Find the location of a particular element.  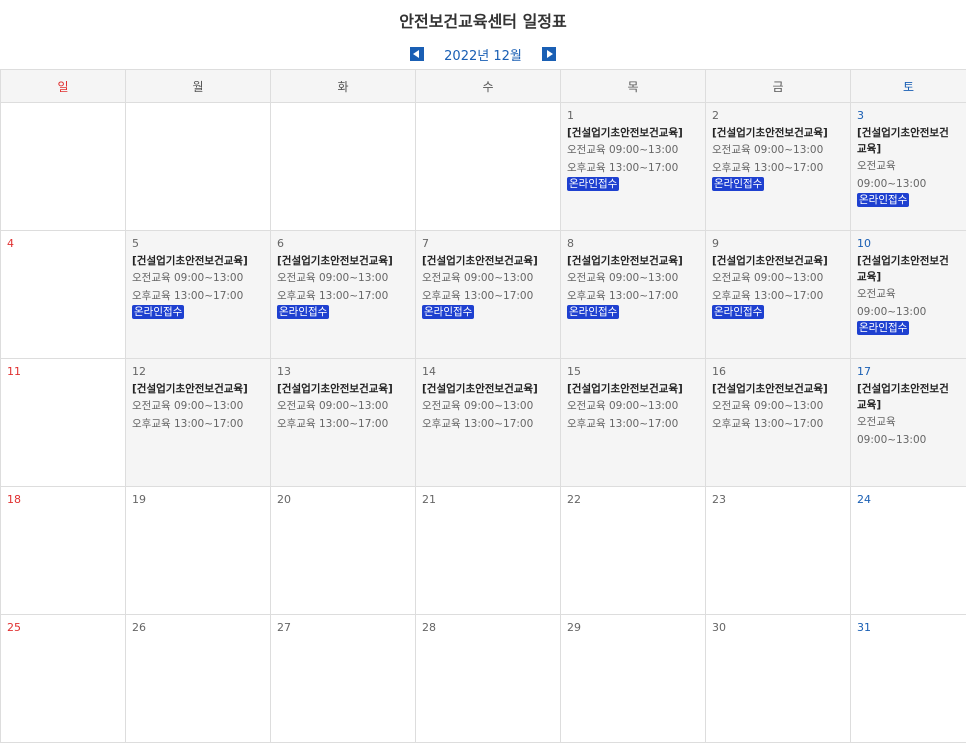

day-cell: 25 is located at coordinates (63, 678).